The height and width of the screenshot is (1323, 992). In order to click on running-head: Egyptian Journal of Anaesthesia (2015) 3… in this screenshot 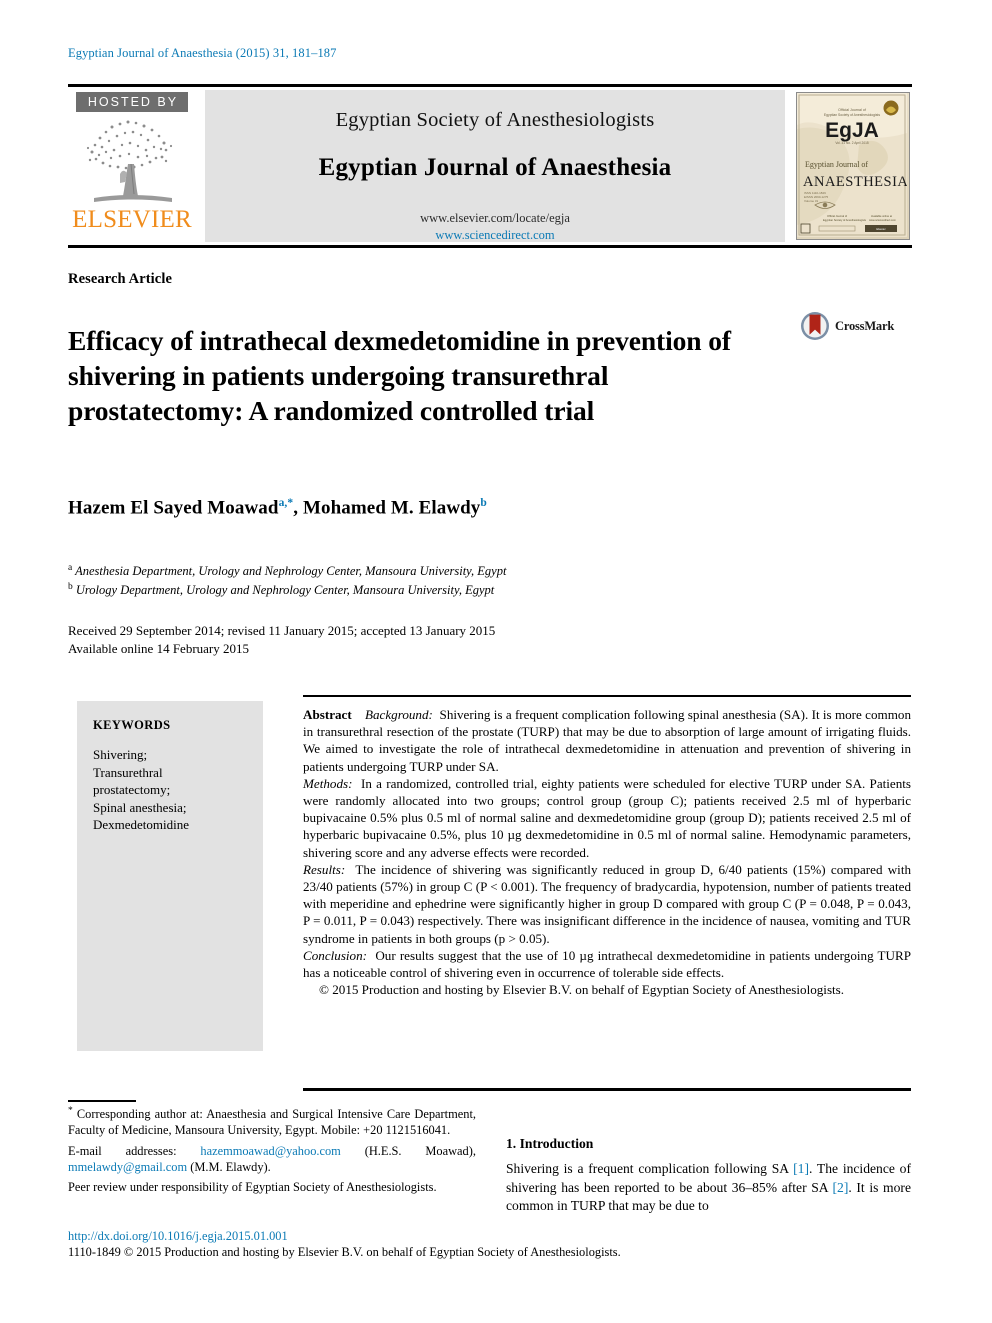, I will do `click(202, 53)`.